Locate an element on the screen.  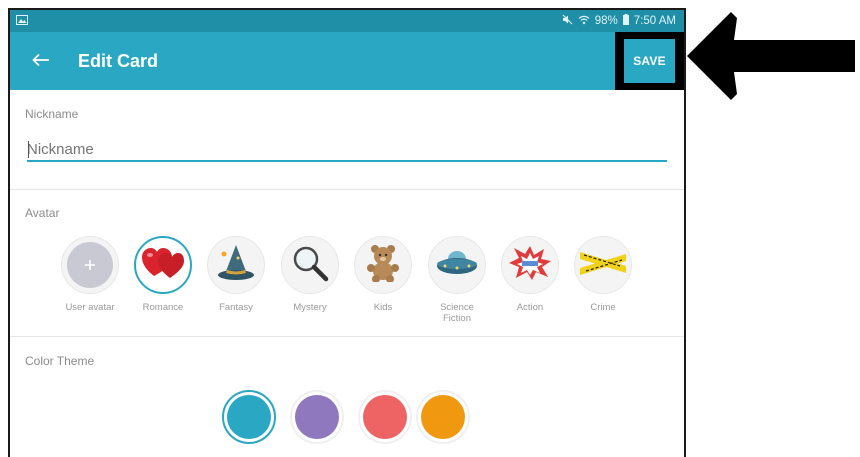
crime-tape-icon is located at coordinates (603, 265).